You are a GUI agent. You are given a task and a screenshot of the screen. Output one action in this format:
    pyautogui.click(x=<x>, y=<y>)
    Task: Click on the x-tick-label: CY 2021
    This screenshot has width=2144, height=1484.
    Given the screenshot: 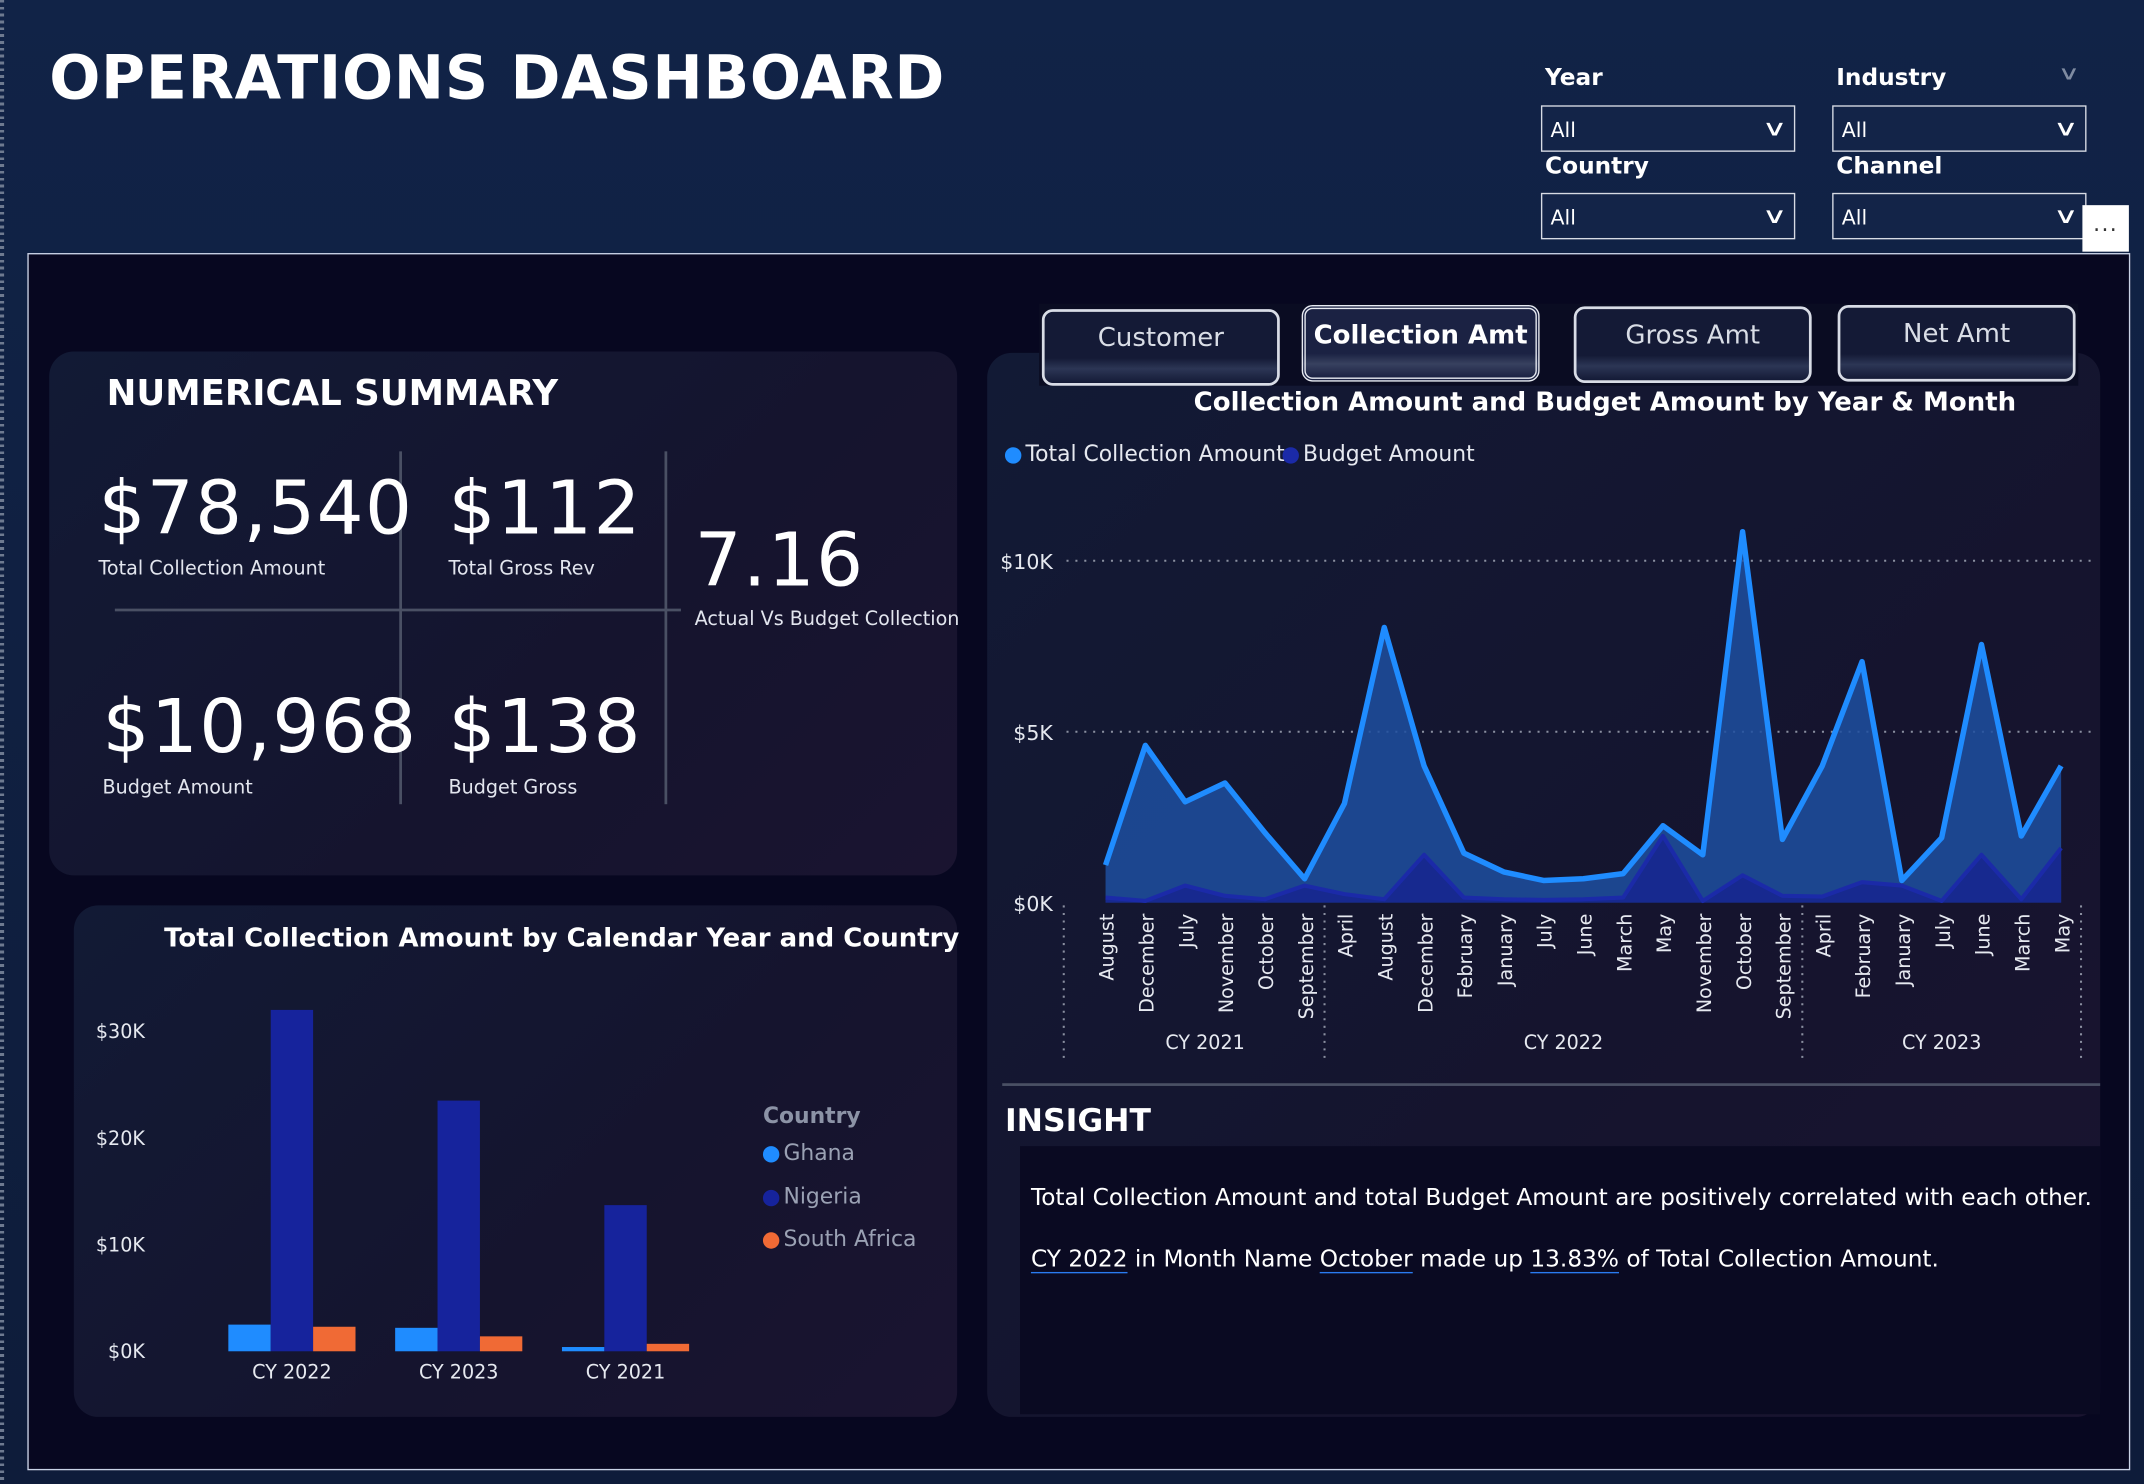 What is the action you would take?
    pyautogui.click(x=625, y=1372)
    